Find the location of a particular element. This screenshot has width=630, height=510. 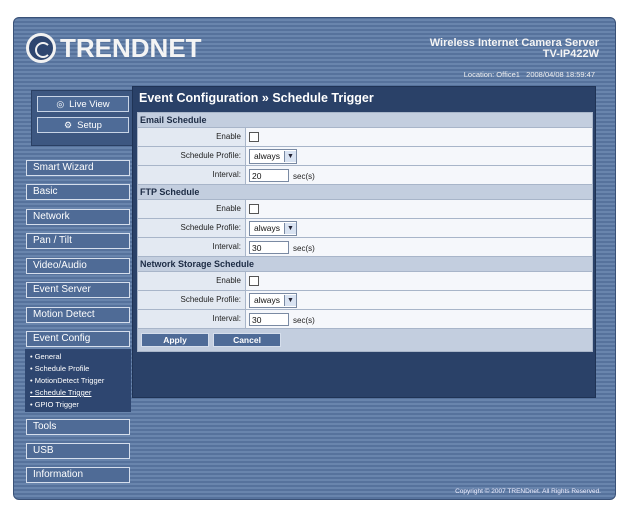

menu-information: Information is located at coordinates (78, 475).